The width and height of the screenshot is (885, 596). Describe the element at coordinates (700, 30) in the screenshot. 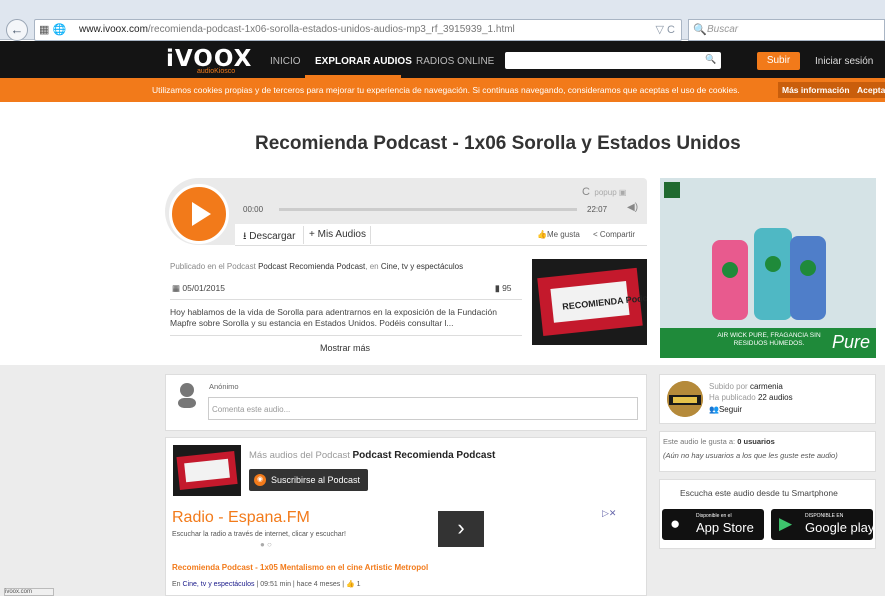

I see `search-icon: 🔍` at that location.